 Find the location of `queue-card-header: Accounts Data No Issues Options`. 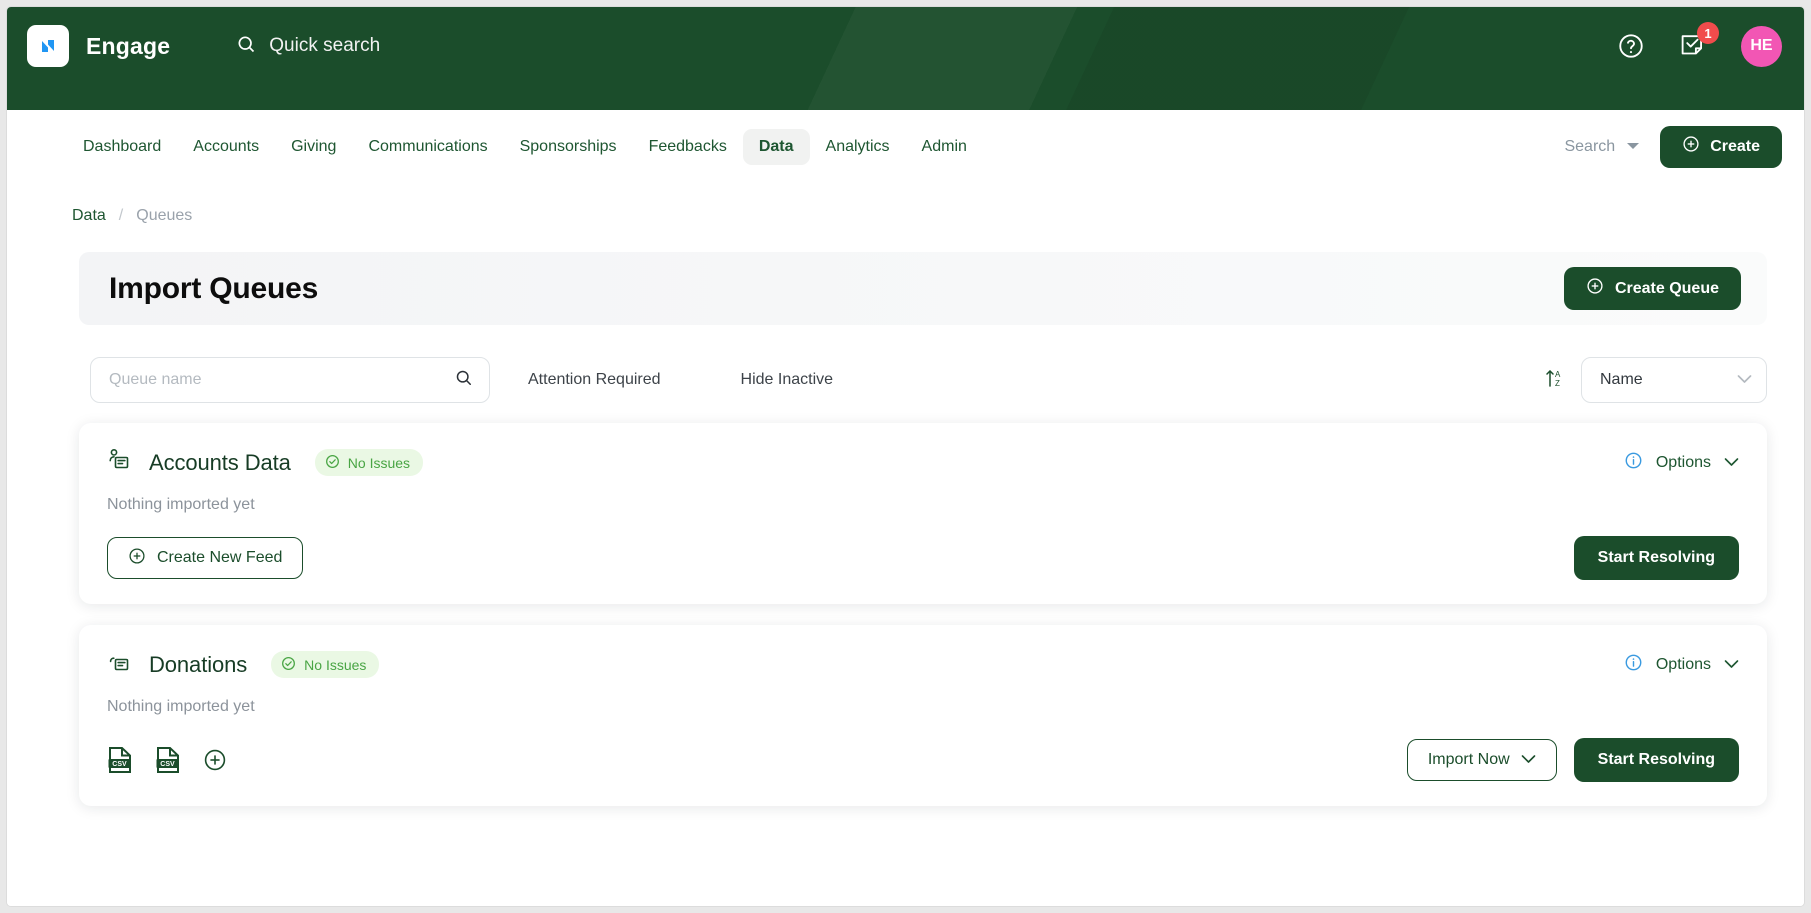

queue-card-header: Accounts Data No Issues Options is located at coordinates (923, 462).